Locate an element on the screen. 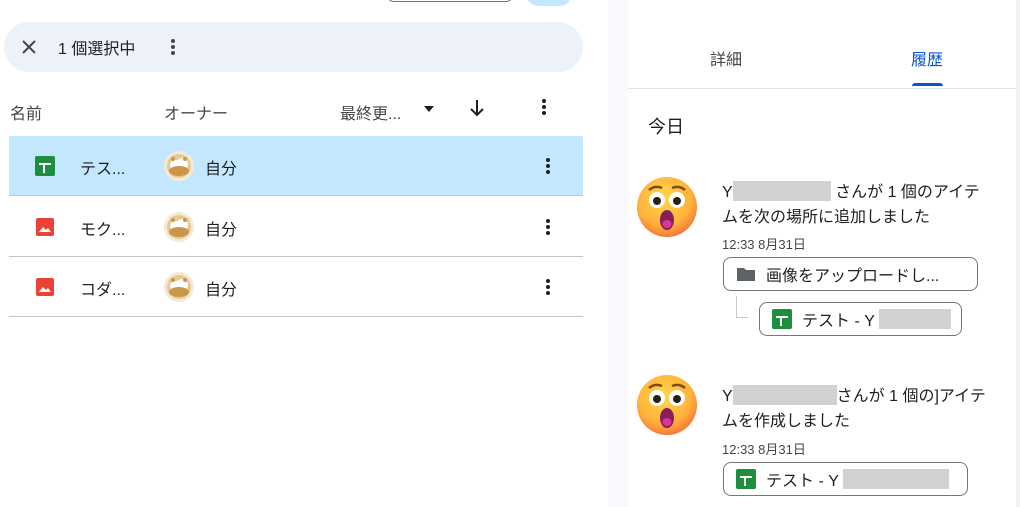 The height and width of the screenshot is (507, 1020). selection-more-button is located at coordinates (173, 47).